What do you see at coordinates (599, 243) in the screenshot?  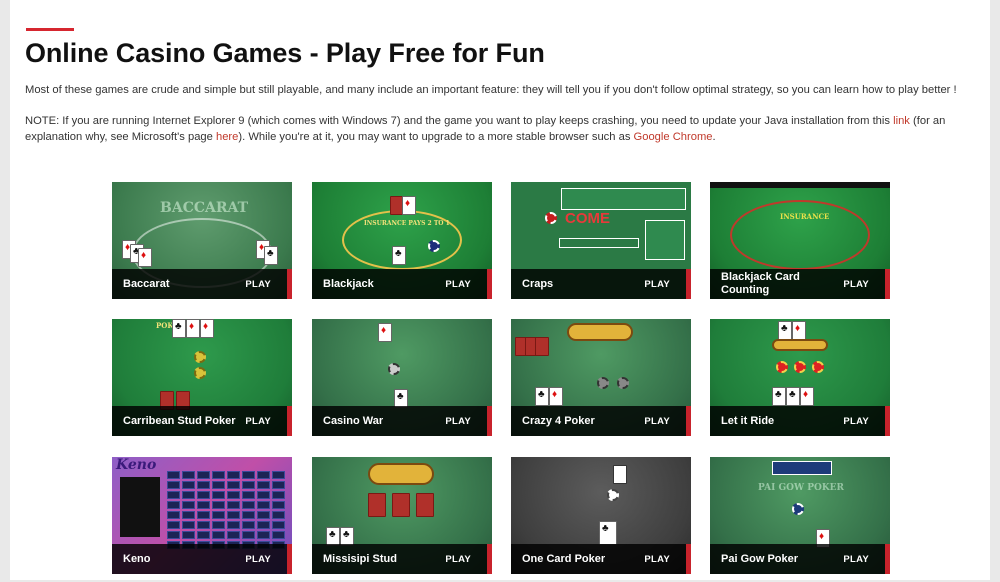 I see `craps-field-box` at bounding box center [599, 243].